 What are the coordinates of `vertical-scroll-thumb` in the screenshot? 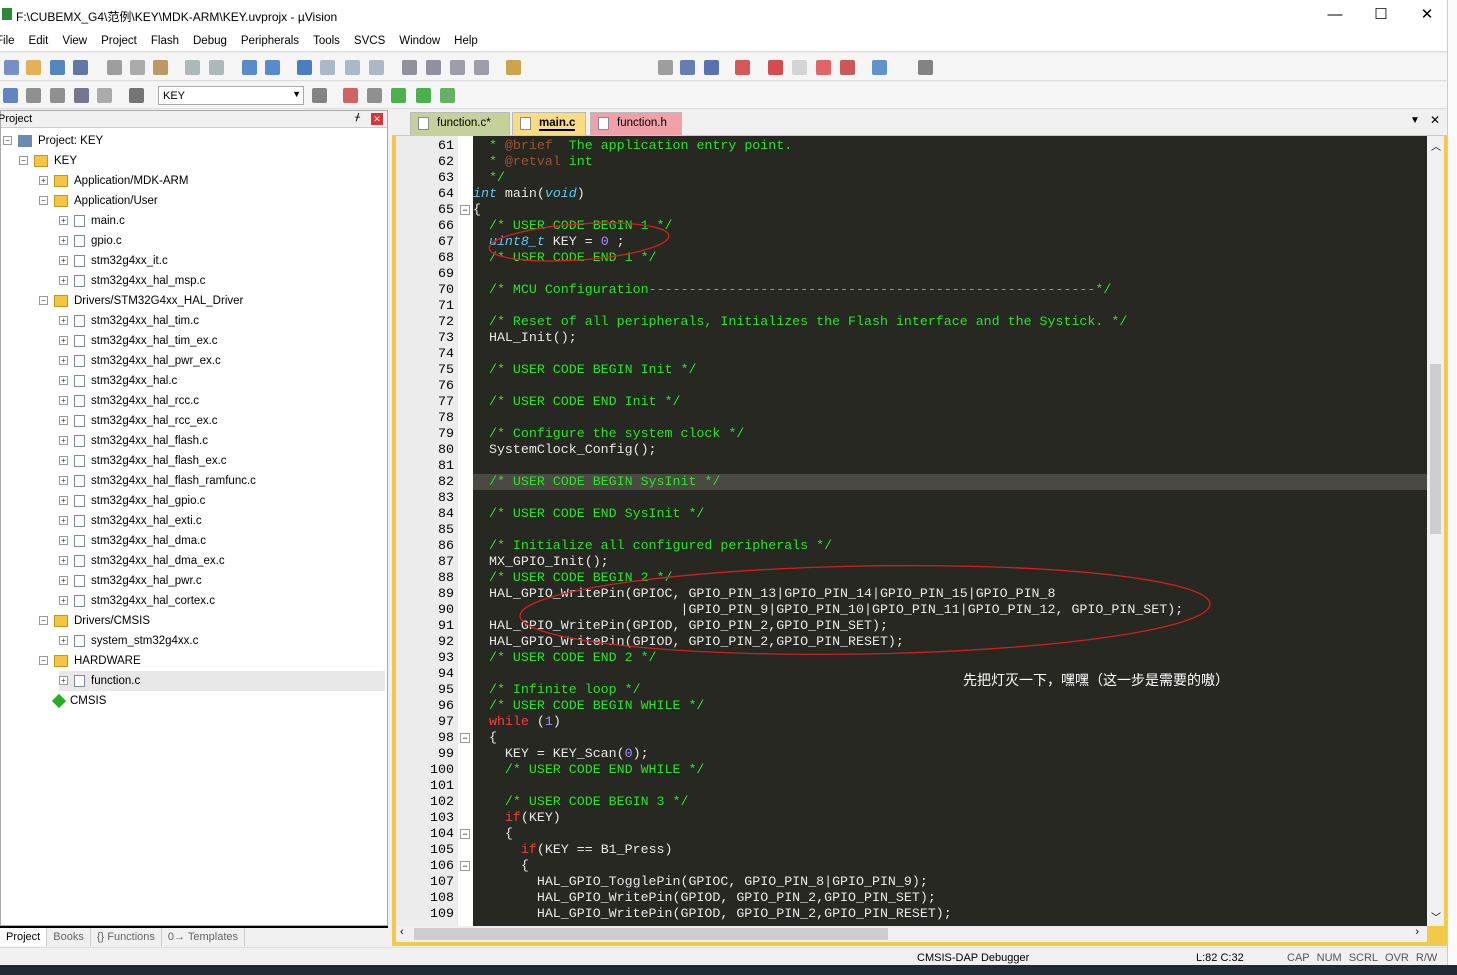 It's located at (1435, 449).